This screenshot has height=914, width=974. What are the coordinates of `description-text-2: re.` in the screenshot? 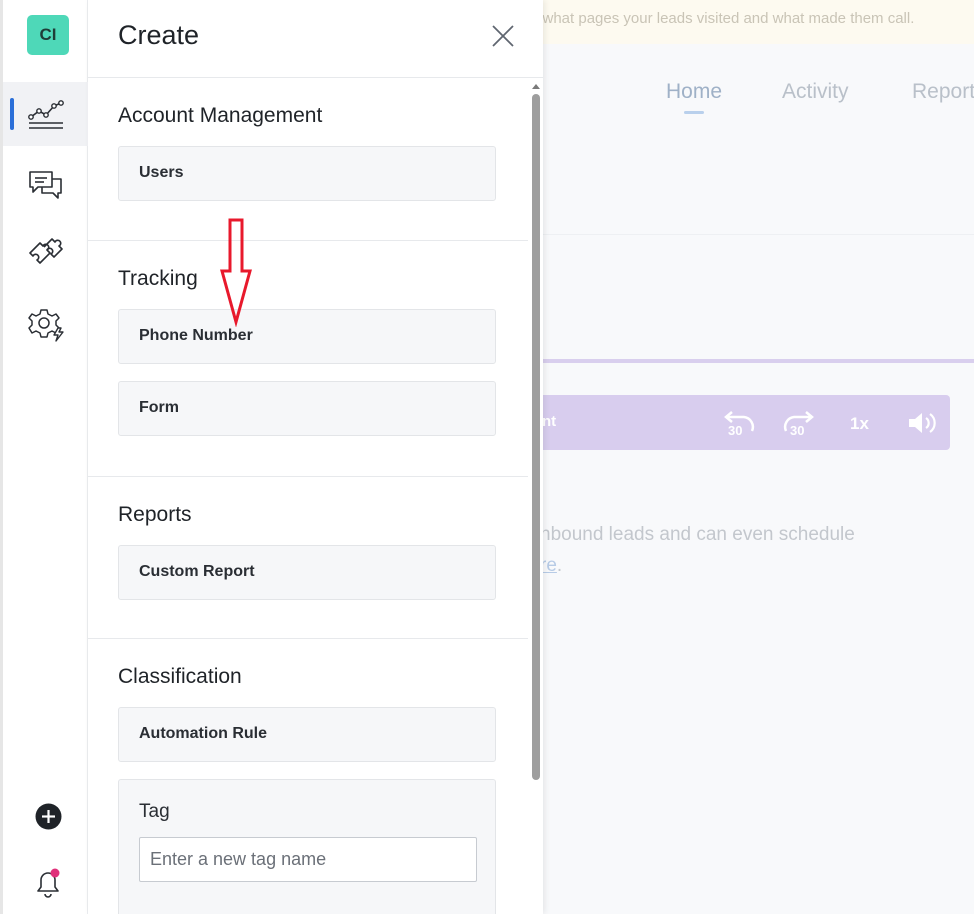 It's located at (551, 566).